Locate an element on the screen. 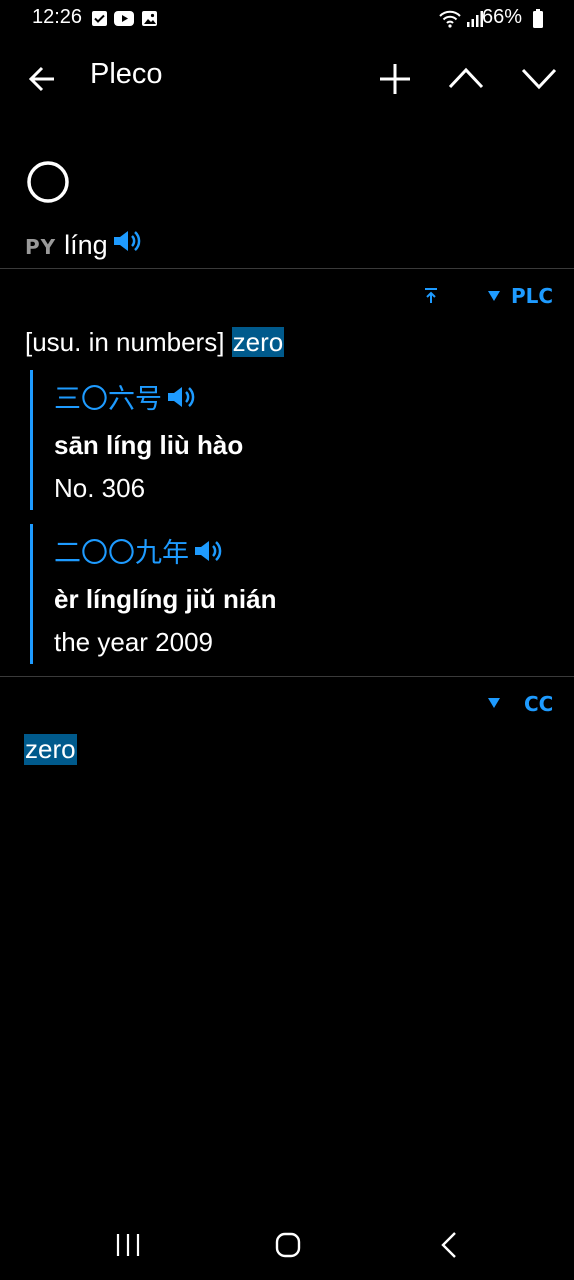 The width and height of the screenshot is (574, 1280). chevron-down-icon is located at coordinates (539, 78).